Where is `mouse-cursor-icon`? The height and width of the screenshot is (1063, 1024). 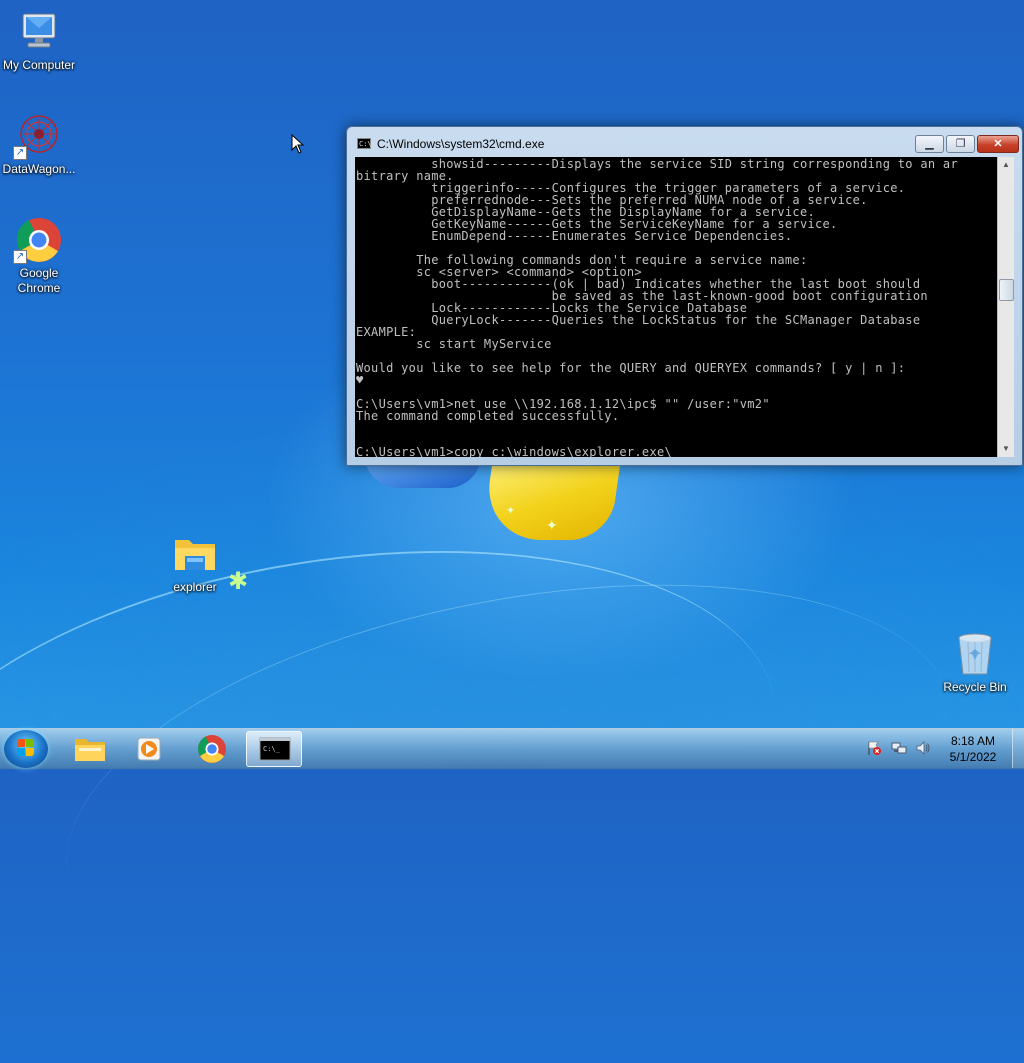 mouse-cursor-icon is located at coordinates (298, 144).